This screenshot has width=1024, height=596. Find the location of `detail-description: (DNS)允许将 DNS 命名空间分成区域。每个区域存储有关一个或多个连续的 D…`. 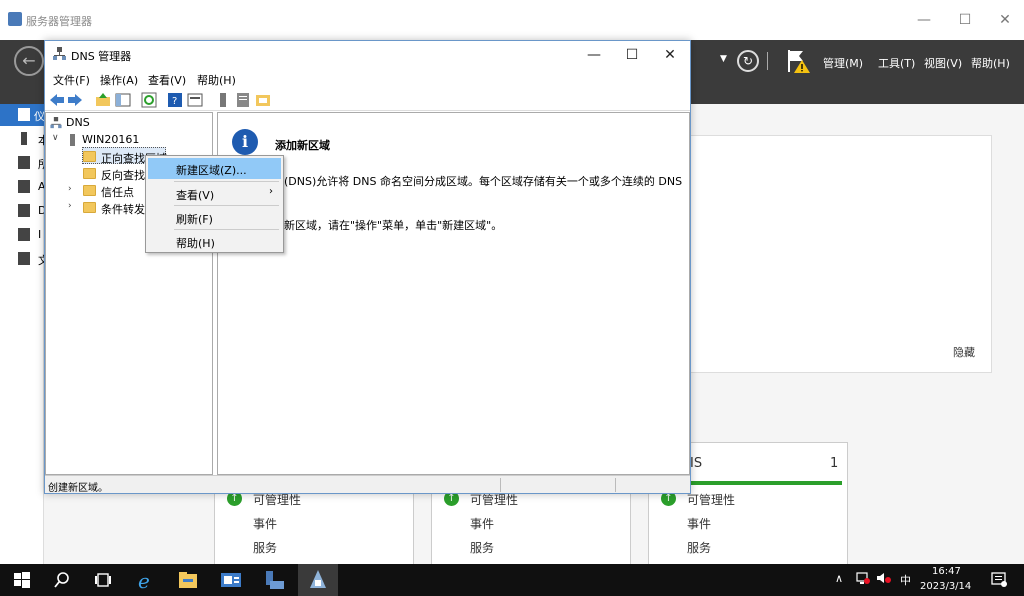

detail-description: (DNS)允许将 DNS 命名空间分成区域。每个区域存储有关一个或多个连续的 D… is located at coordinates (483, 181).